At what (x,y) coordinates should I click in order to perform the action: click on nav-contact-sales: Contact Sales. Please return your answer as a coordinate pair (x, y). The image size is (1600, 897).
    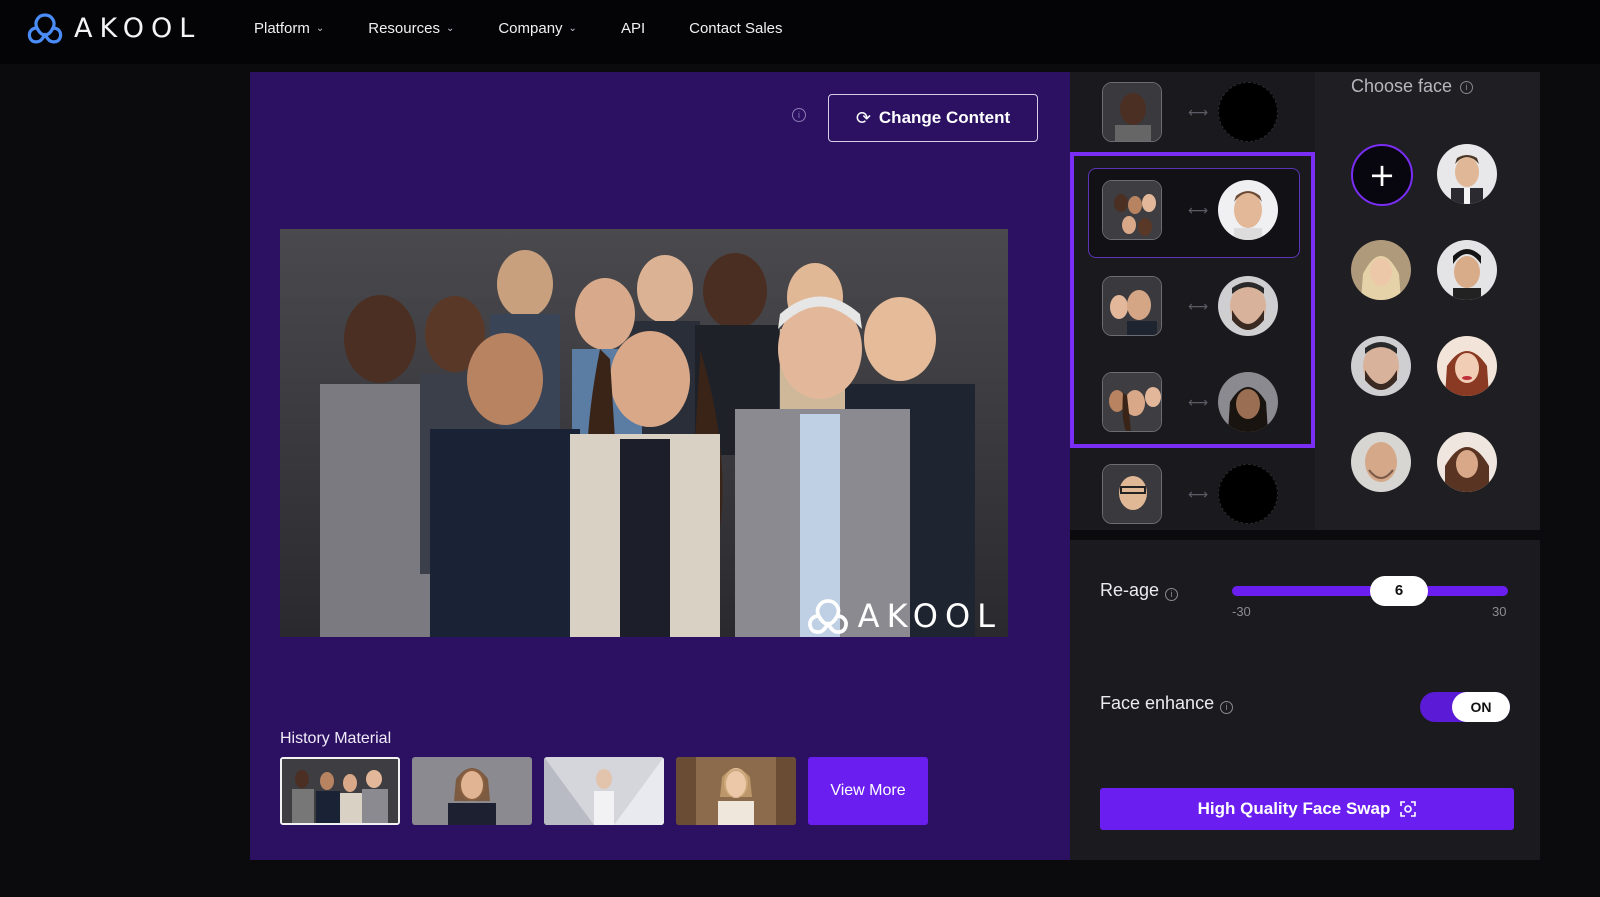
    Looking at the image, I should click on (735, 28).